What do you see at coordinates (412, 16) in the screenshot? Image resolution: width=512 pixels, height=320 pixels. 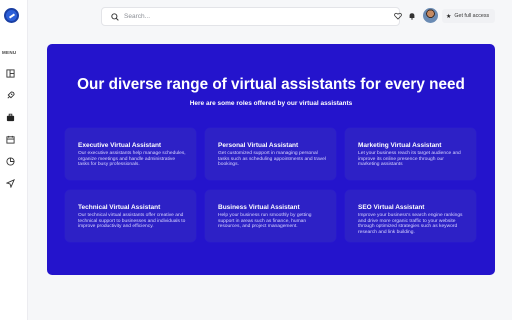 I see `bell-icon` at bounding box center [412, 16].